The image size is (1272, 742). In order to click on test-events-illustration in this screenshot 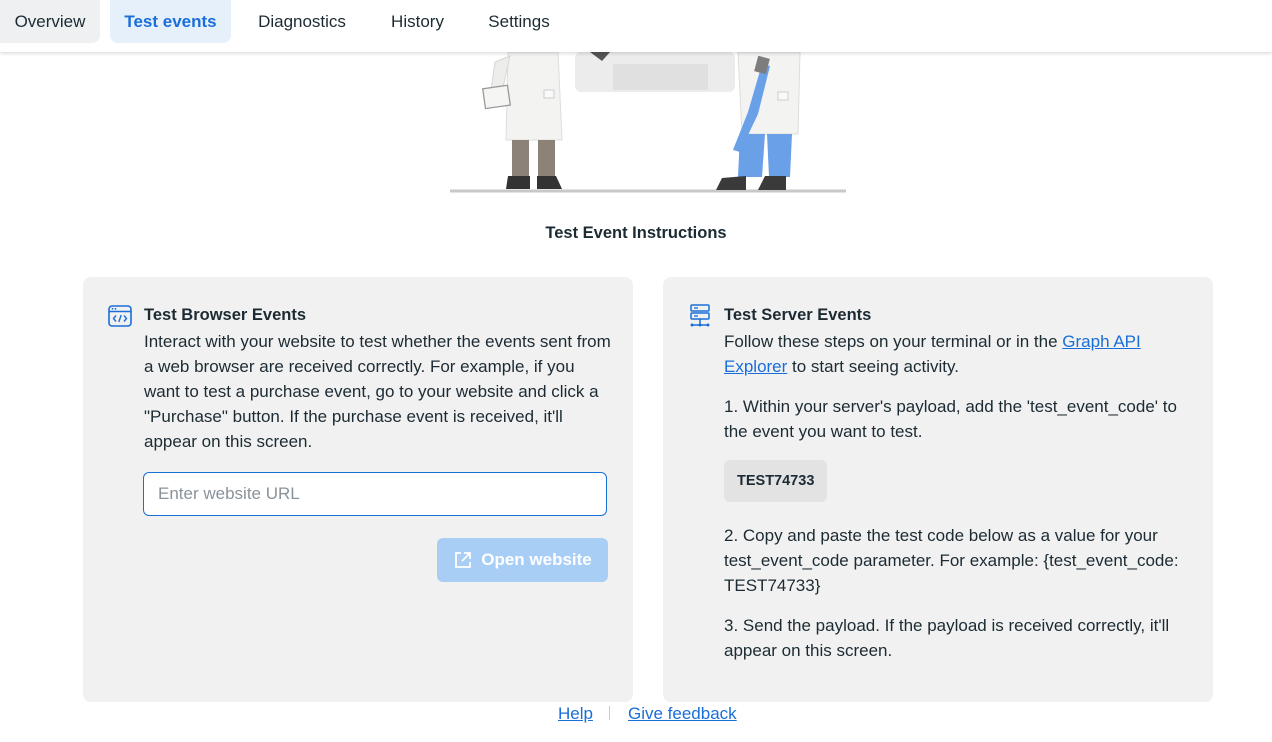, I will do `click(648, 122)`.